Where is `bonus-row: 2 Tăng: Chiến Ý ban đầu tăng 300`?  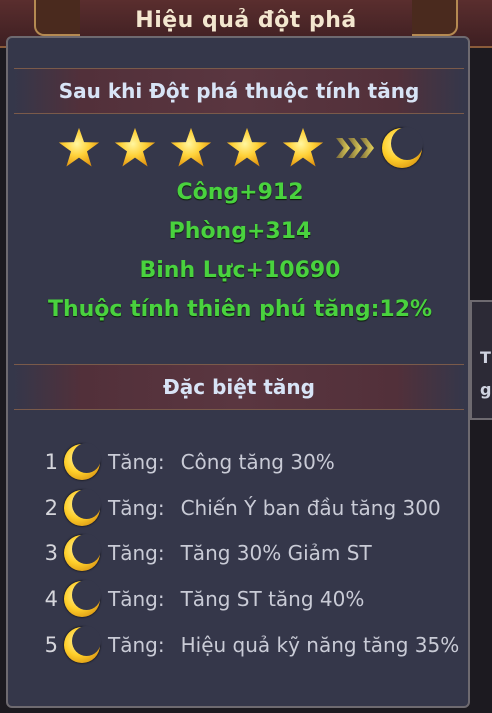
bonus-row: 2 Tăng: Chiến Ý ban đầu tăng 300 is located at coordinates (240, 507).